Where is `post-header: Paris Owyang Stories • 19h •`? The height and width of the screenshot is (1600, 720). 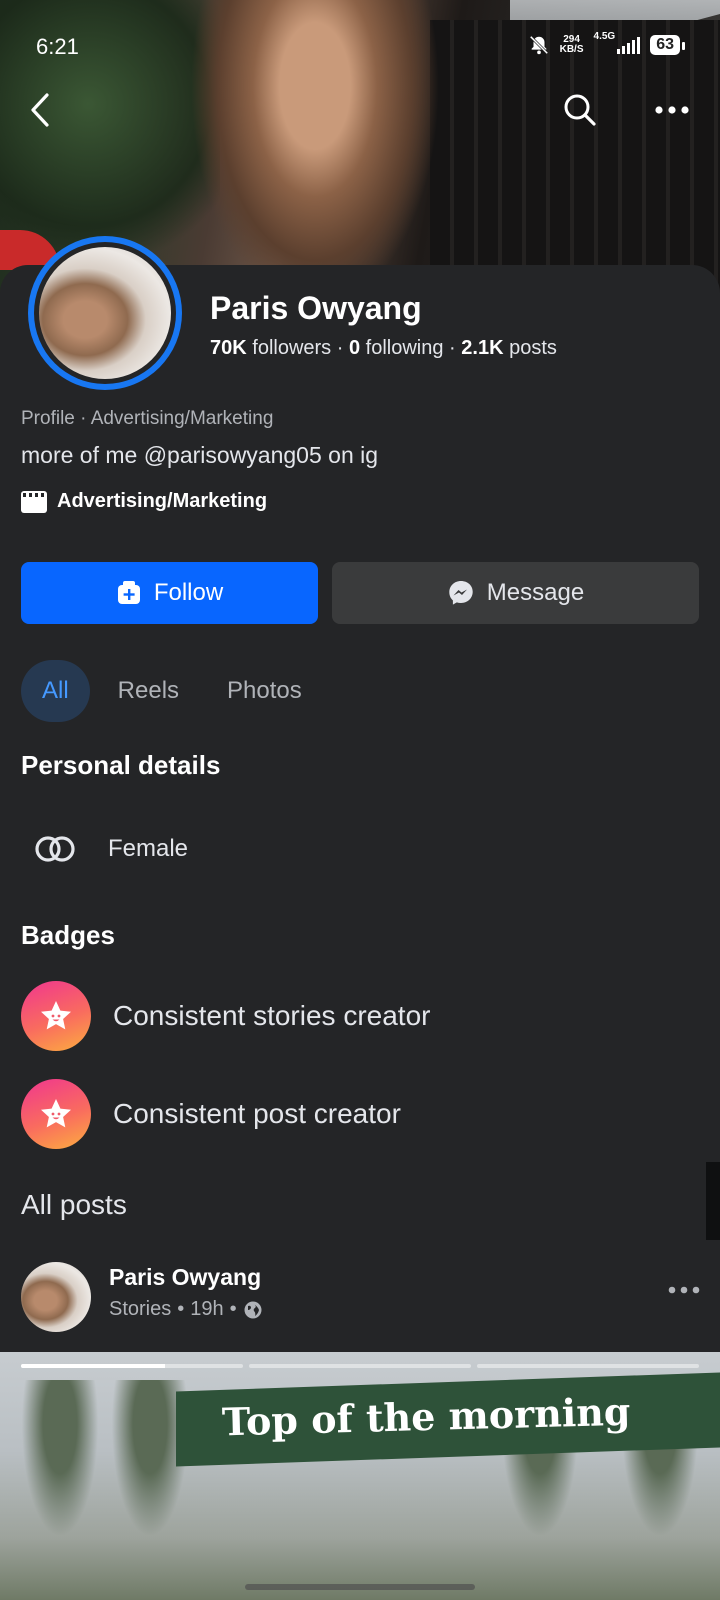 post-header: Paris Owyang Stories • 19h • is located at coordinates (361, 1297).